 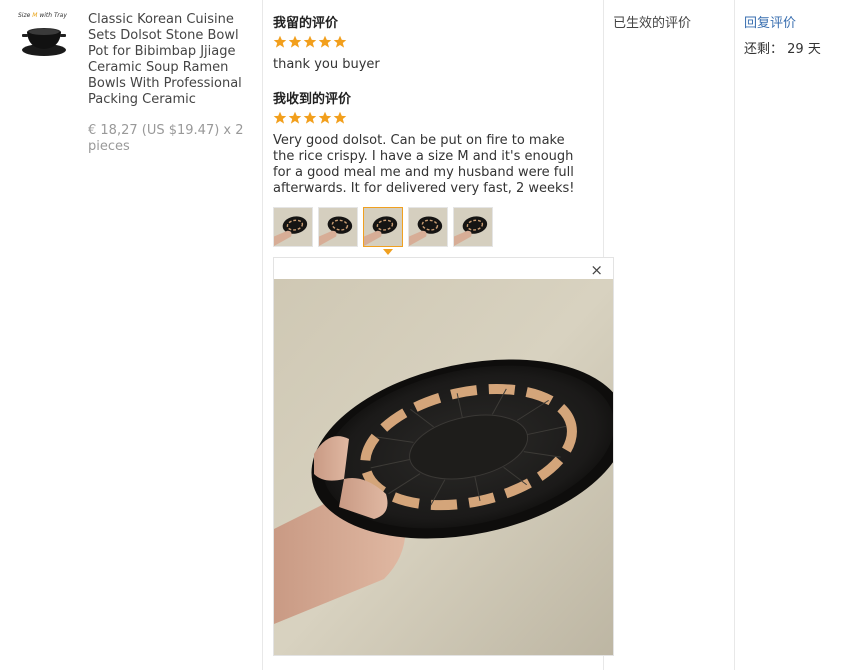 I want to click on my-rating-stars, so click(x=310, y=42).